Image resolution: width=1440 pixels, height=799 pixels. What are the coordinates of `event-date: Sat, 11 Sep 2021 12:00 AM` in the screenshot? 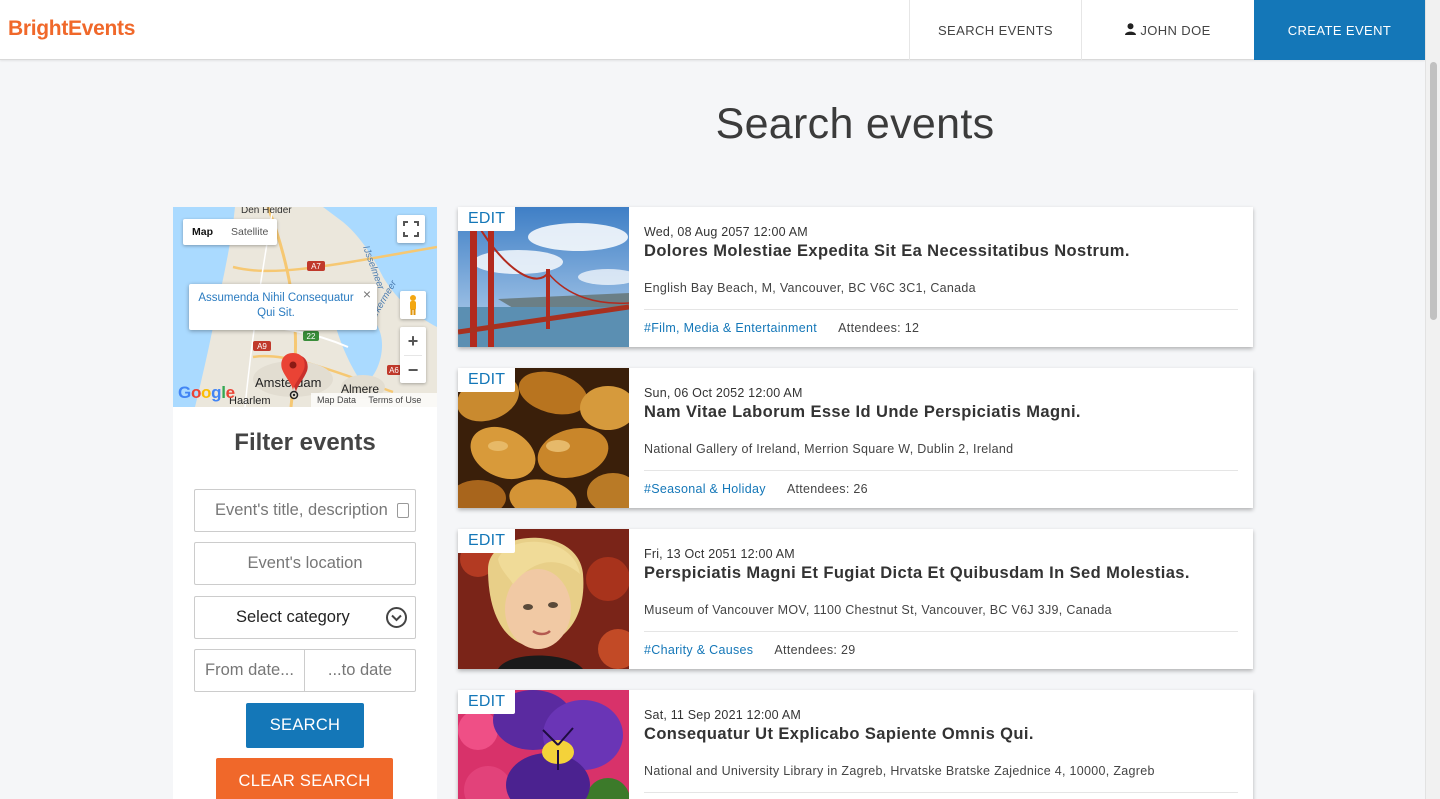 It's located at (722, 715).